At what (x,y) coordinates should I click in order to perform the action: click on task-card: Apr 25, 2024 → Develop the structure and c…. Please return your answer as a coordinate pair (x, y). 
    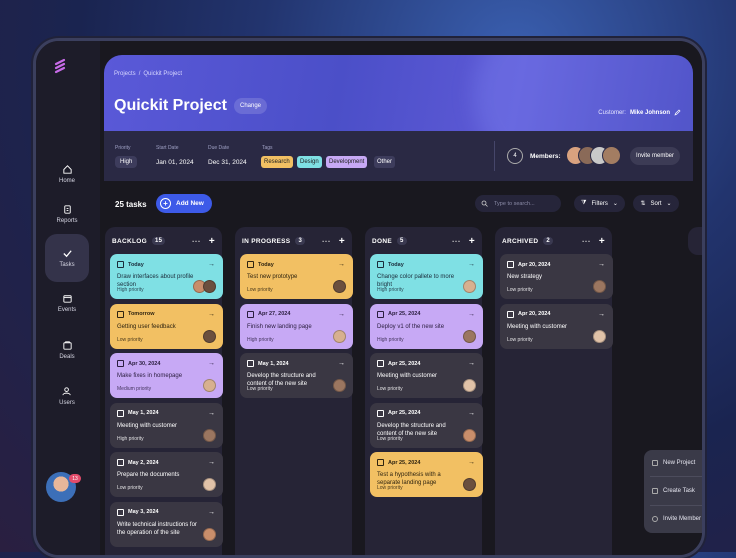
    Looking at the image, I should click on (426, 425).